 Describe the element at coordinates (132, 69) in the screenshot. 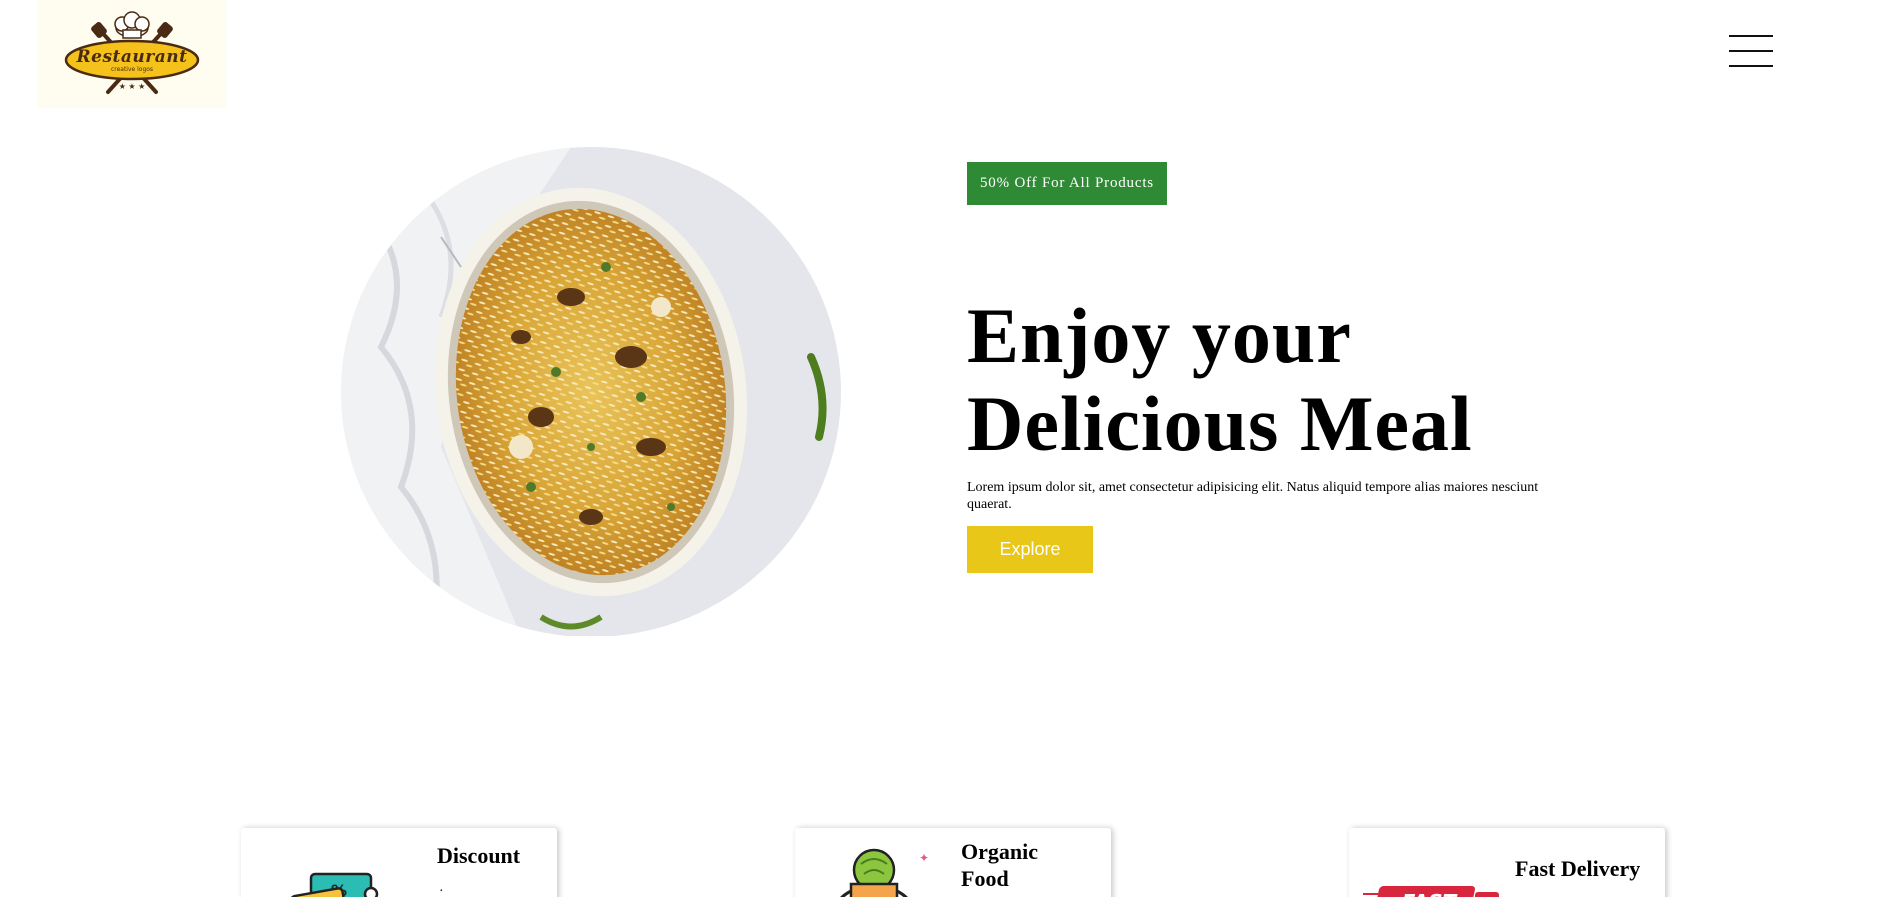

I see `logo-tagline: creative logos` at that location.